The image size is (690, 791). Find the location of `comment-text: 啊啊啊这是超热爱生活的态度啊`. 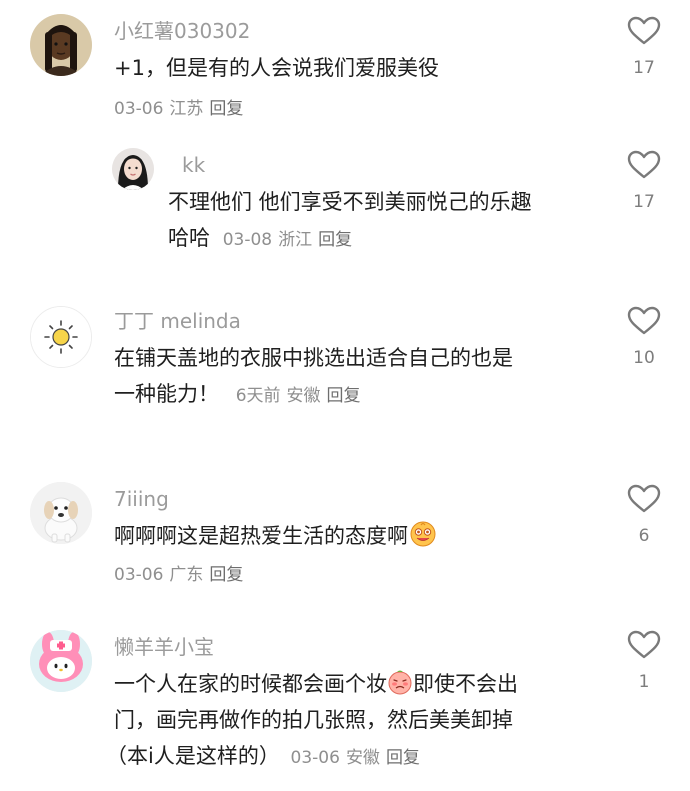

comment-text: 啊啊啊这是超热爱生活的态度啊 is located at coordinates (275, 536).